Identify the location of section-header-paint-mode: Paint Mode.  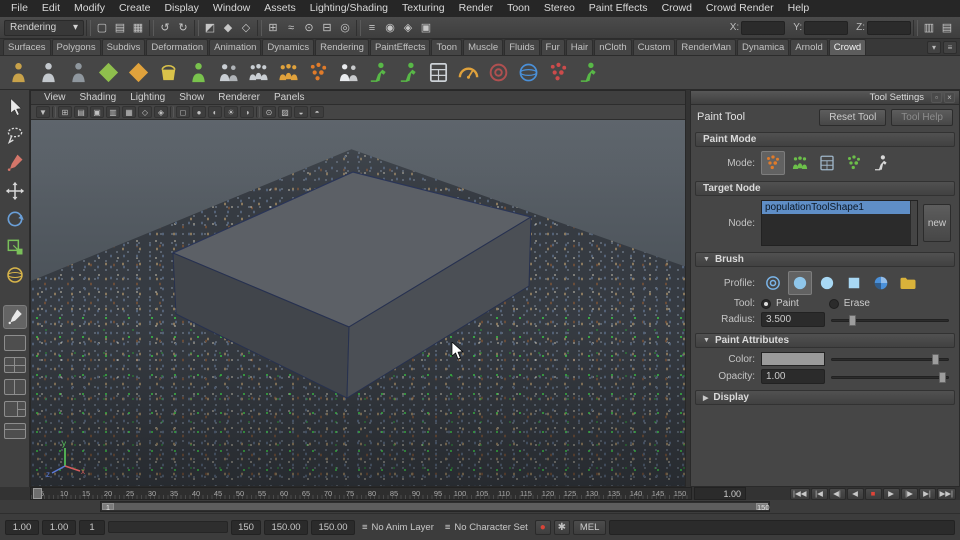
(825, 139).